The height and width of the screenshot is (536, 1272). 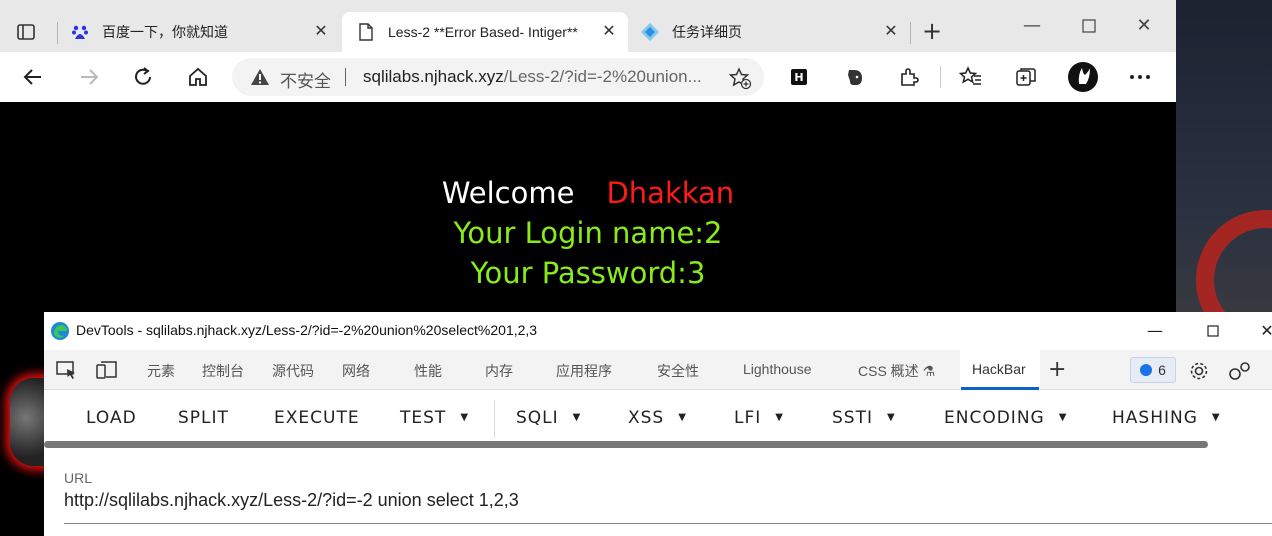 What do you see at coordinates (107, 370) in the screenshot?
I see `device-emulation-icon` at bounding box center [107, 370].